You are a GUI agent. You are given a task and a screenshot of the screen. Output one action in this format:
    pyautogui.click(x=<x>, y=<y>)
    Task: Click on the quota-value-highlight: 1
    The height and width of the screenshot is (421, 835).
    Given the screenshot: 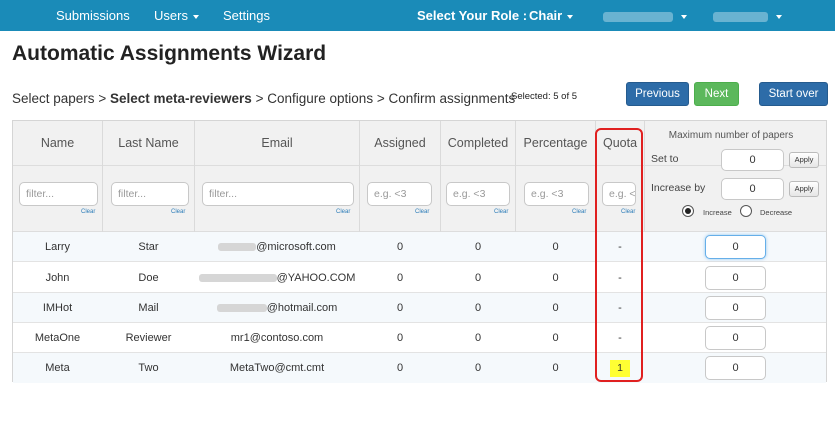 What is the action you would take?
    pyautogui.click(x=620, y=368)
    